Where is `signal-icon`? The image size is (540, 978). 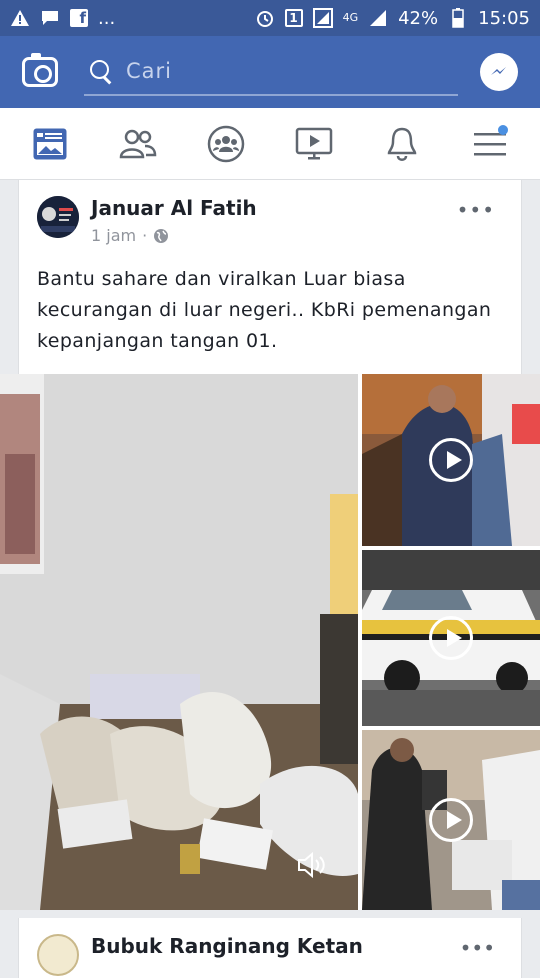
signal-icon is located at coordinates (322, 18).